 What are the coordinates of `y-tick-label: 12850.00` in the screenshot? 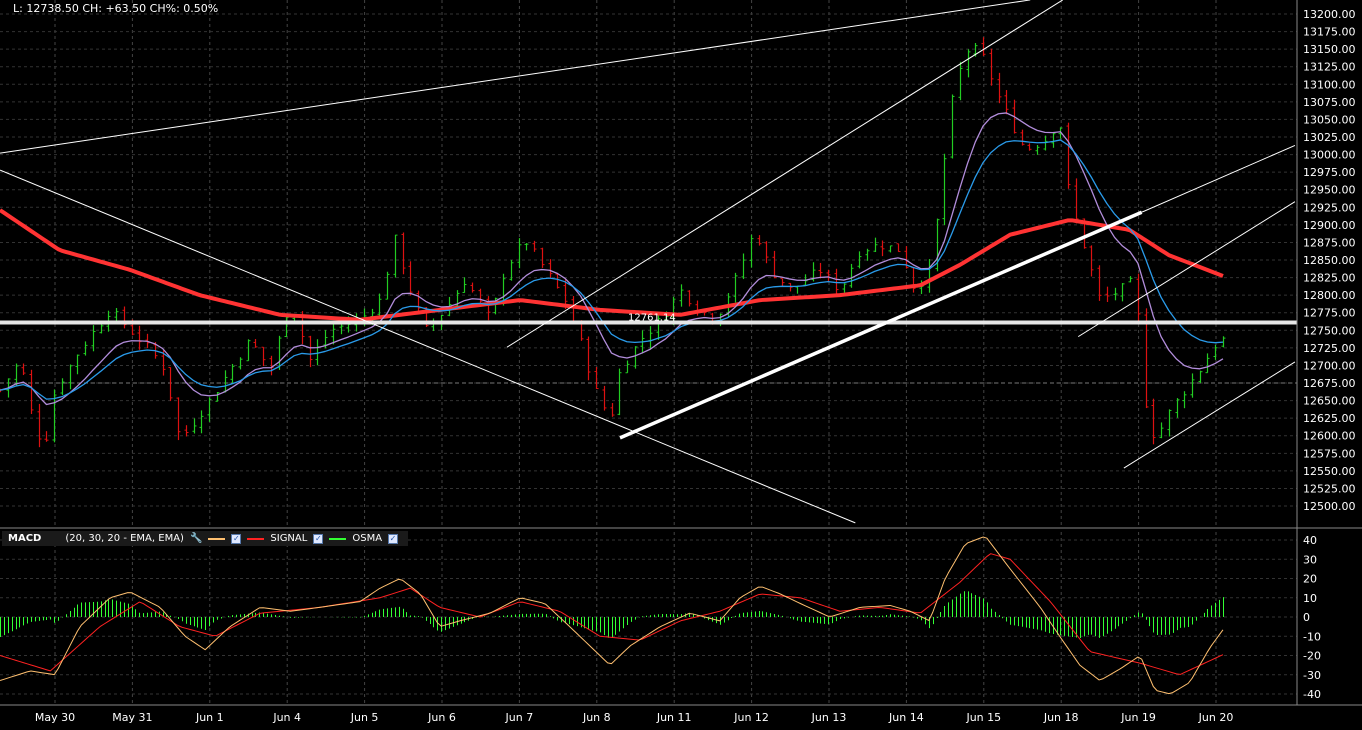 It's located at (1329, 260).